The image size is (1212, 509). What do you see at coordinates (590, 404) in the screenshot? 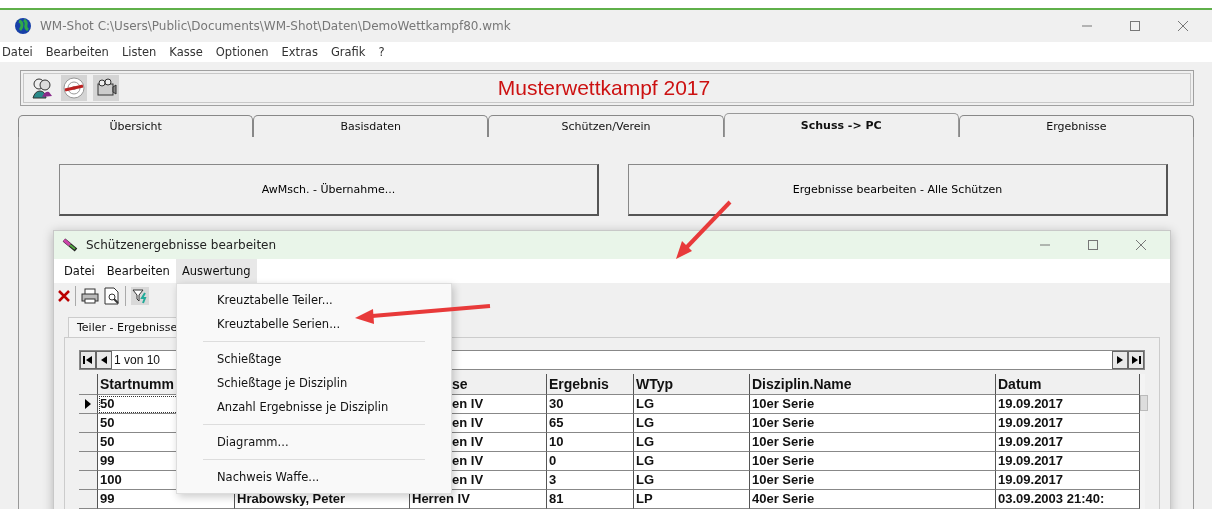
I see `table-cell: 30` at bounding box center [590, 404].